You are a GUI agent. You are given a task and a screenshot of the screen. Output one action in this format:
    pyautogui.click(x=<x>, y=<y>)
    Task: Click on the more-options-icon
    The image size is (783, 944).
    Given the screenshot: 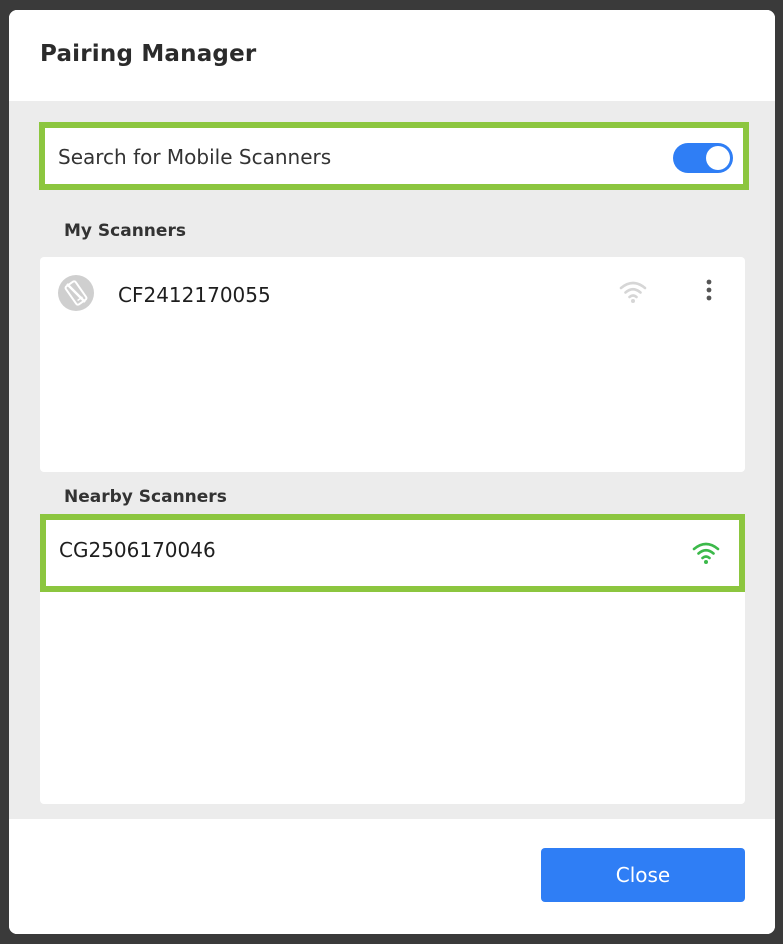 What is the action you would take?
    pyautogui.click(x=709, y=292)
    